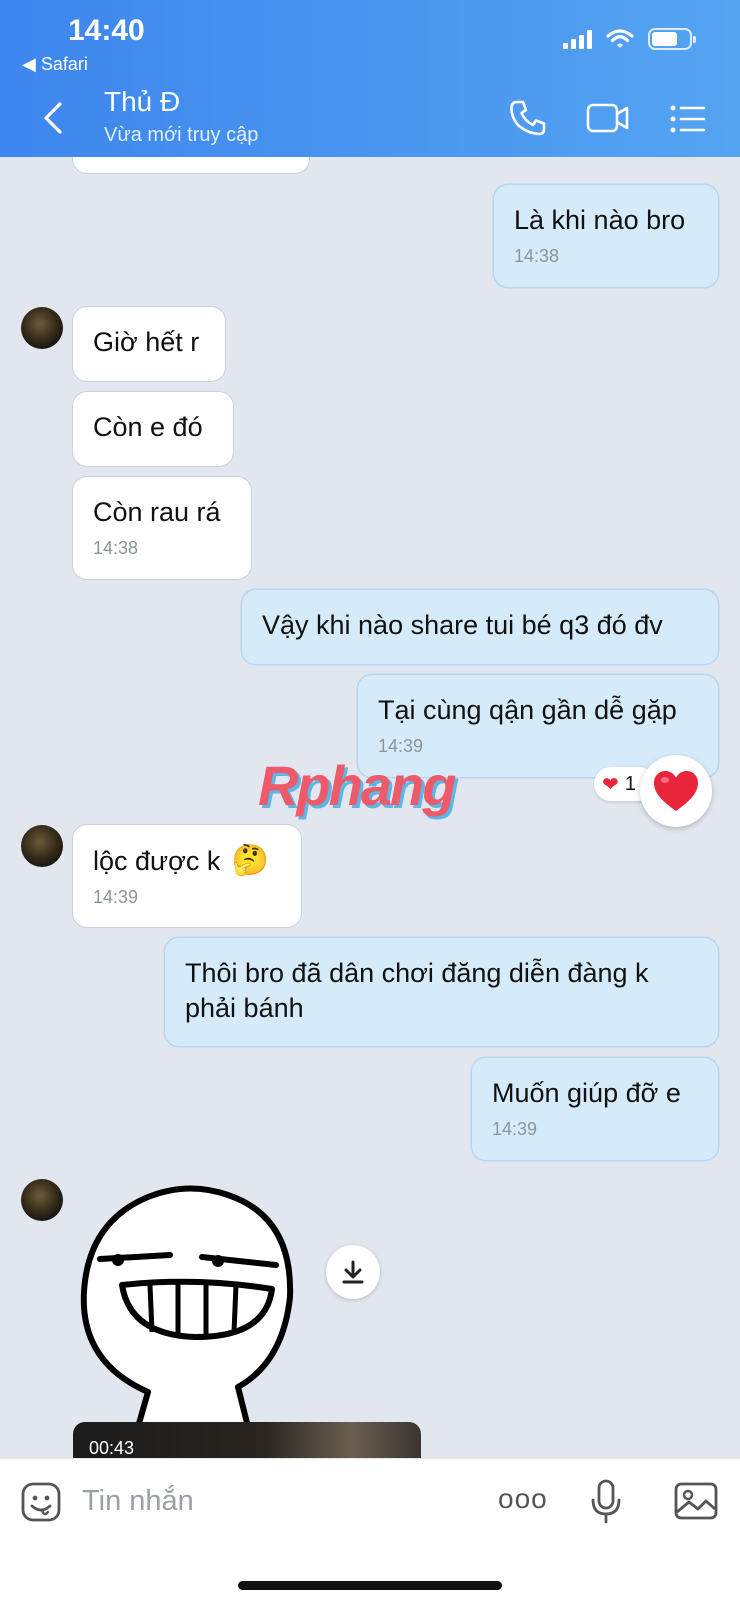 This screenshot has height=1600, width=740. What do you see at coordinates (55, 64) in the screenshot?
I see `back-to-safari-link: ◀ Safari` at bounding box center [55, 64].